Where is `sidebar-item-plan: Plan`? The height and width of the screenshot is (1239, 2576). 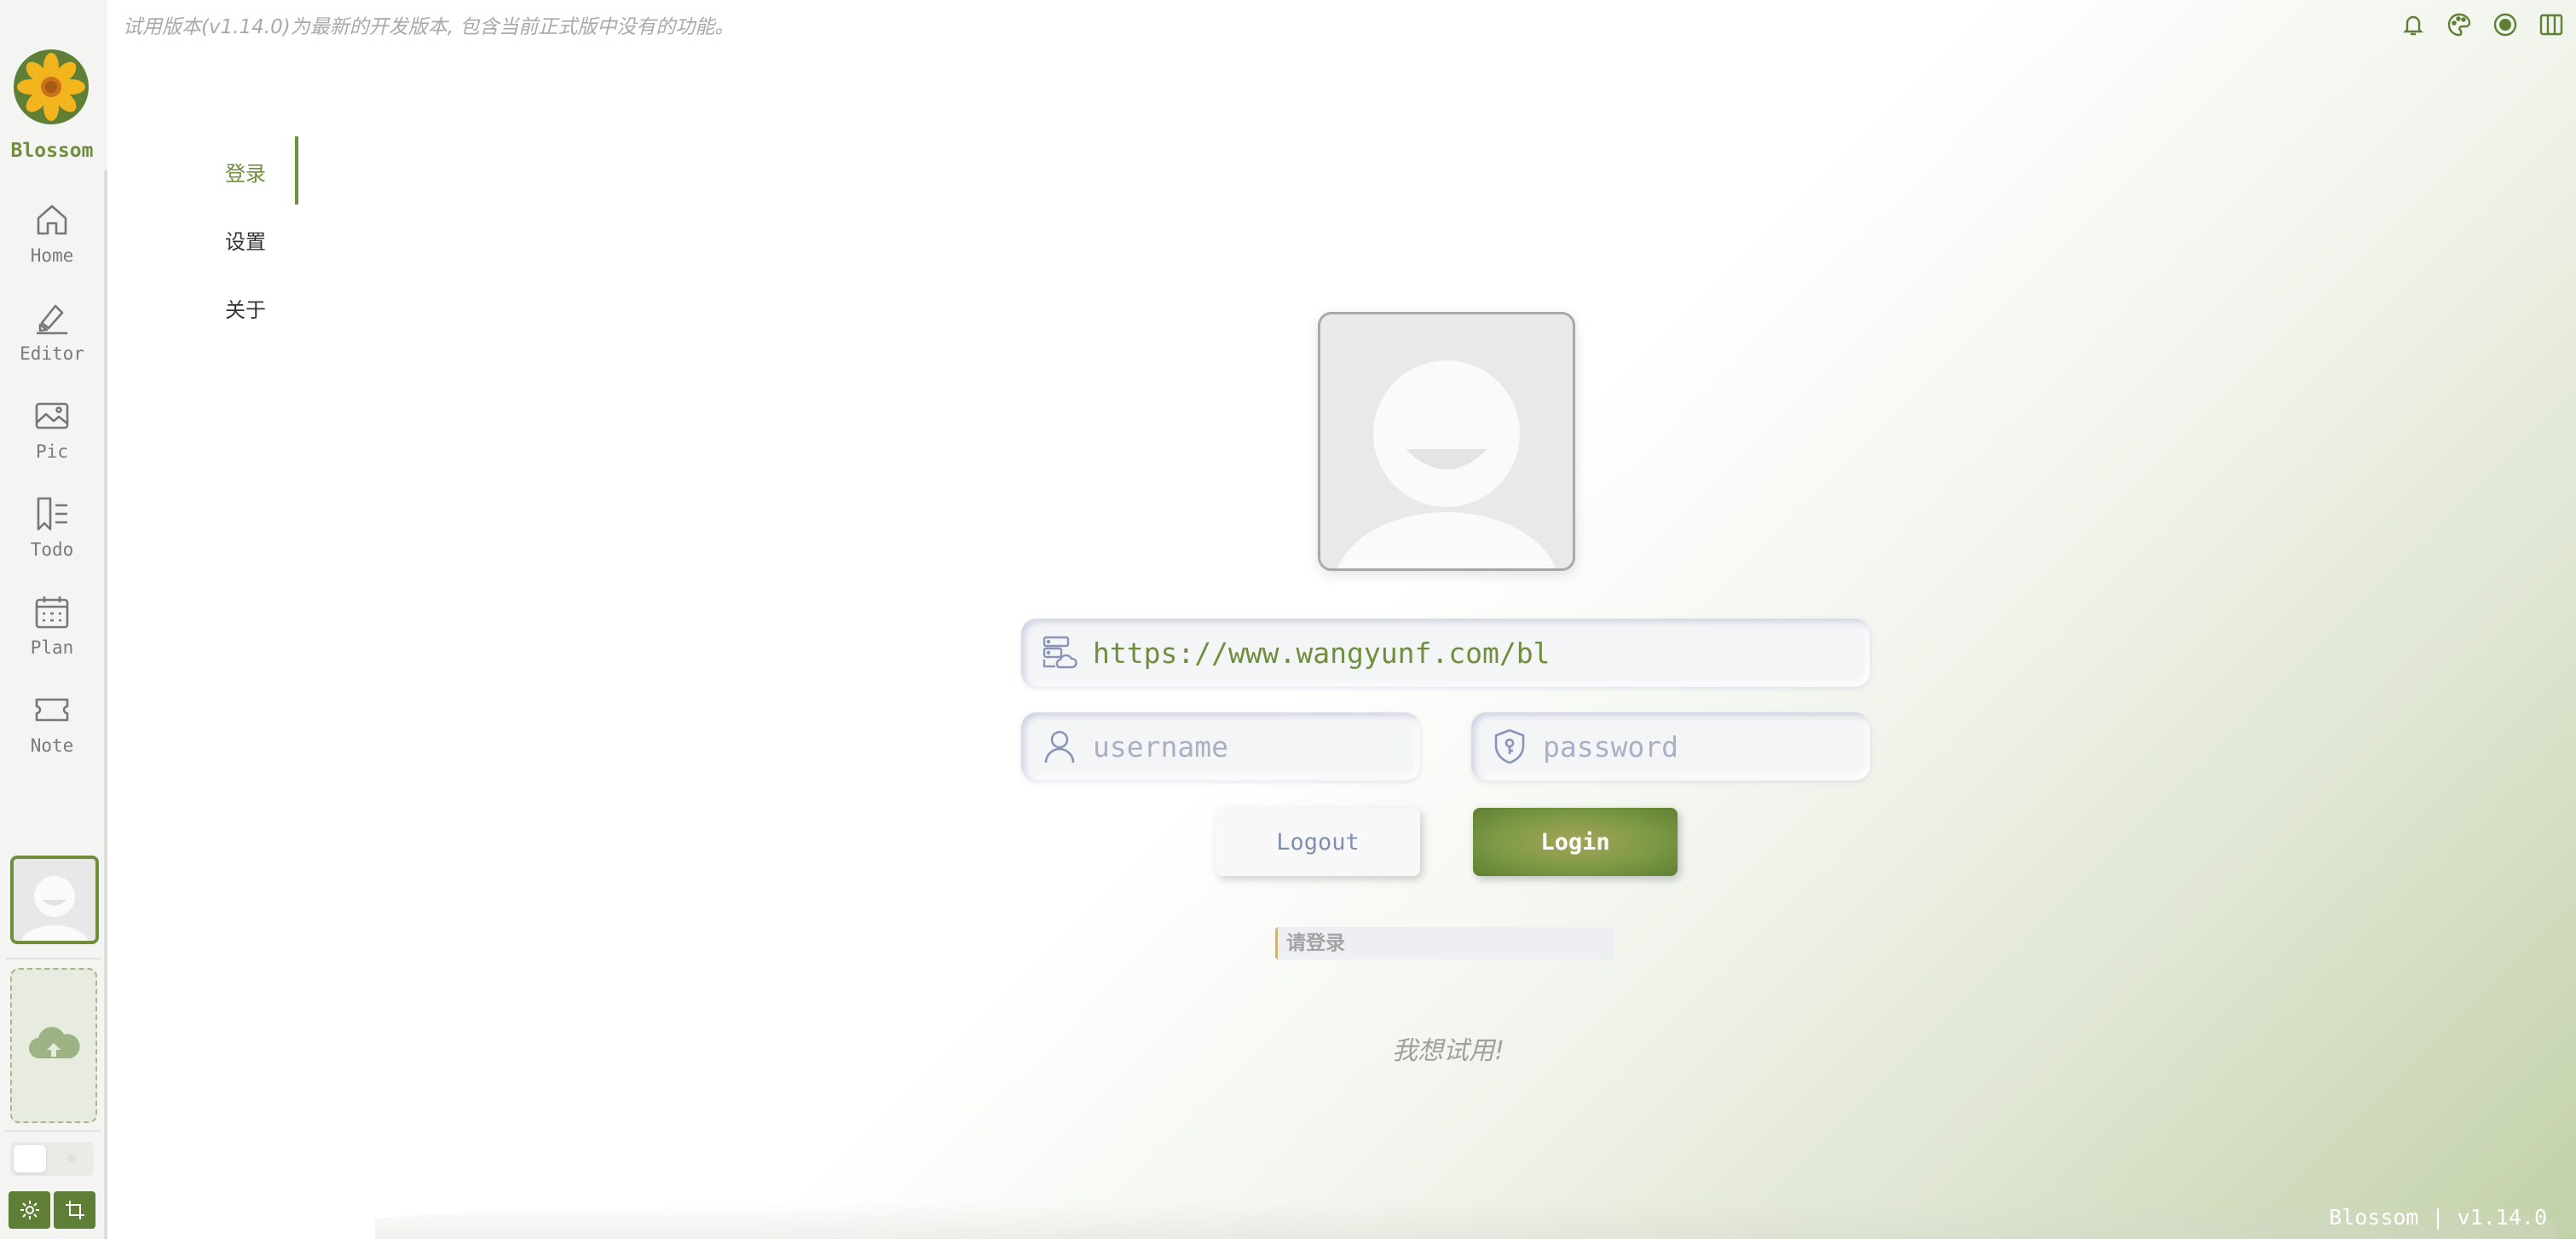 sidebar-item-plan: Plan is located at coordinates (52, 635).